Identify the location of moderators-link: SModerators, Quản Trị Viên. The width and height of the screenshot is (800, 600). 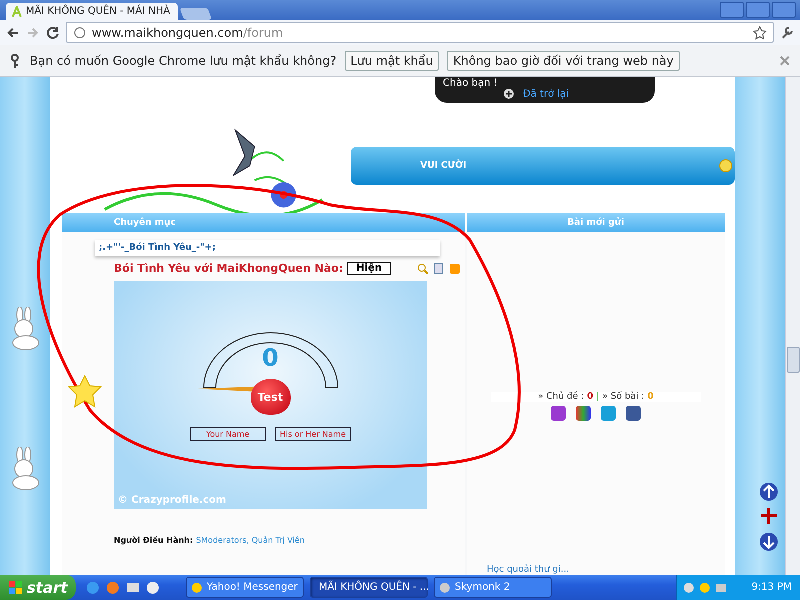
(250, 540).